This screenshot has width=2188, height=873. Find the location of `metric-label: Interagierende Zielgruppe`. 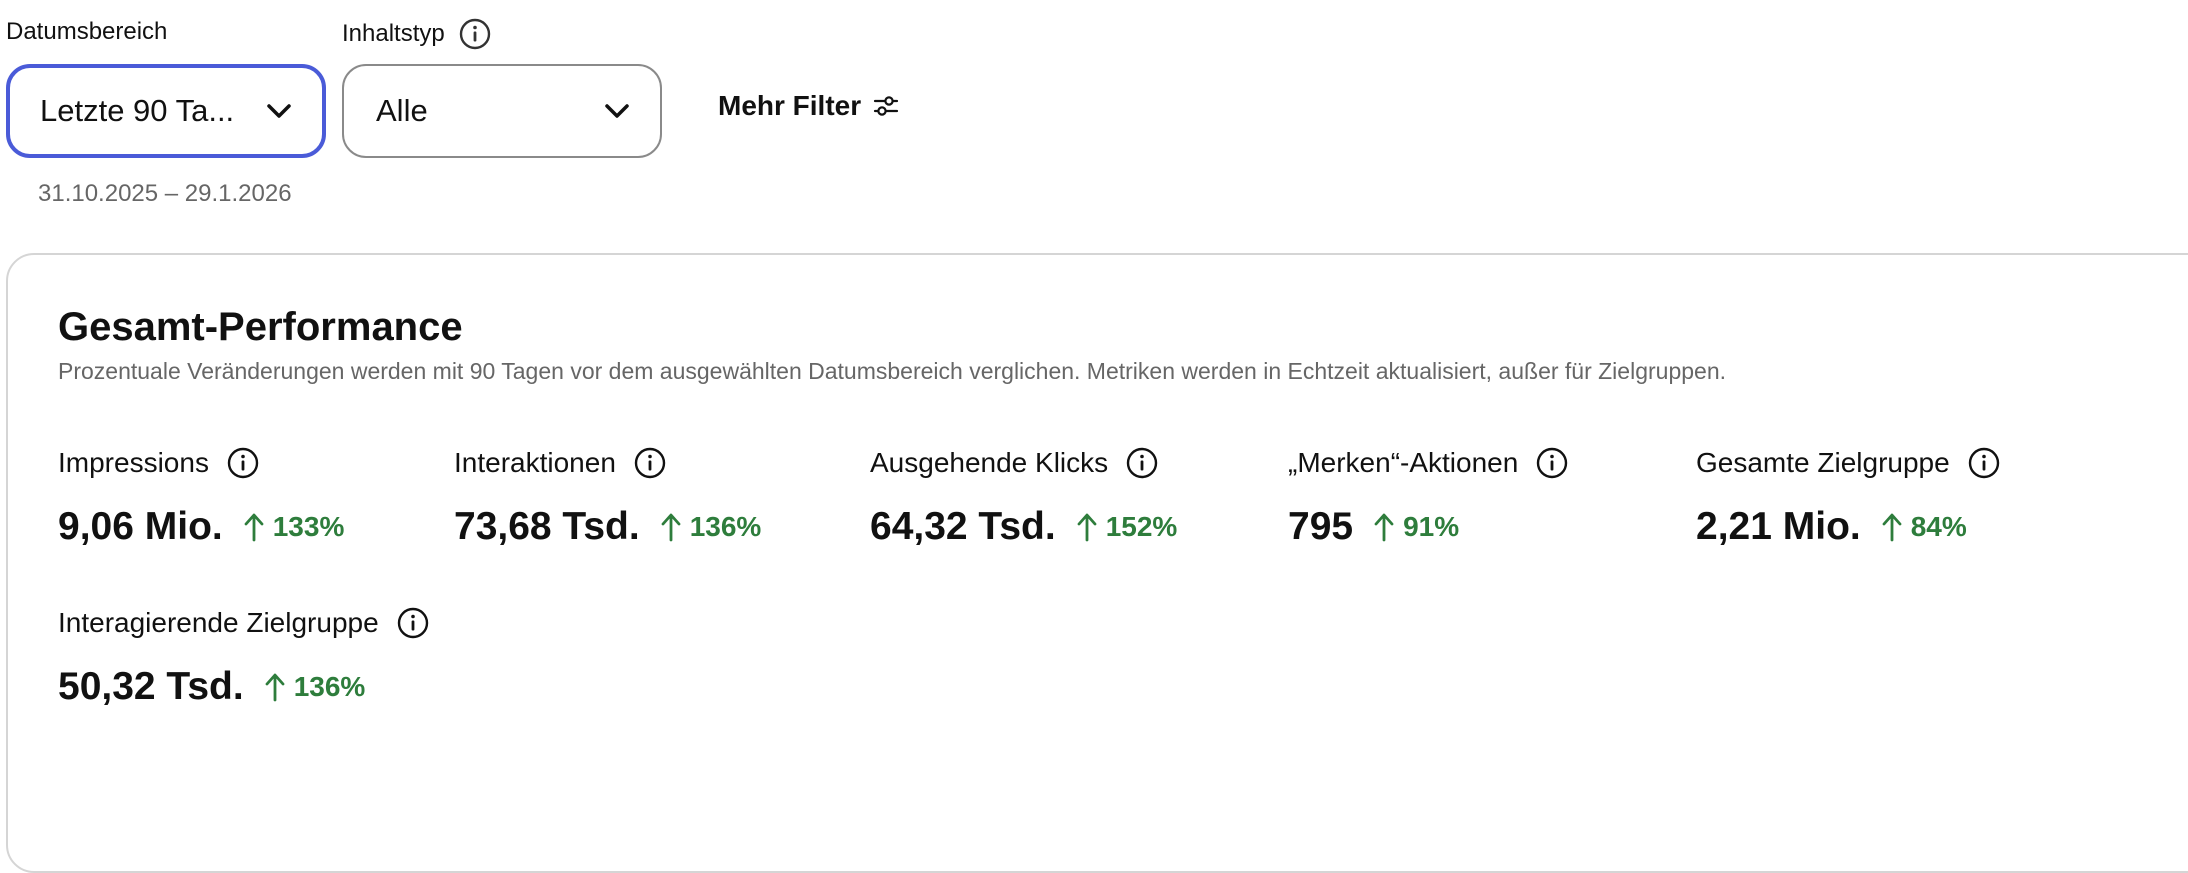

metric-label: Interagierende Zielgruppe is located at coordinates (218, 622).